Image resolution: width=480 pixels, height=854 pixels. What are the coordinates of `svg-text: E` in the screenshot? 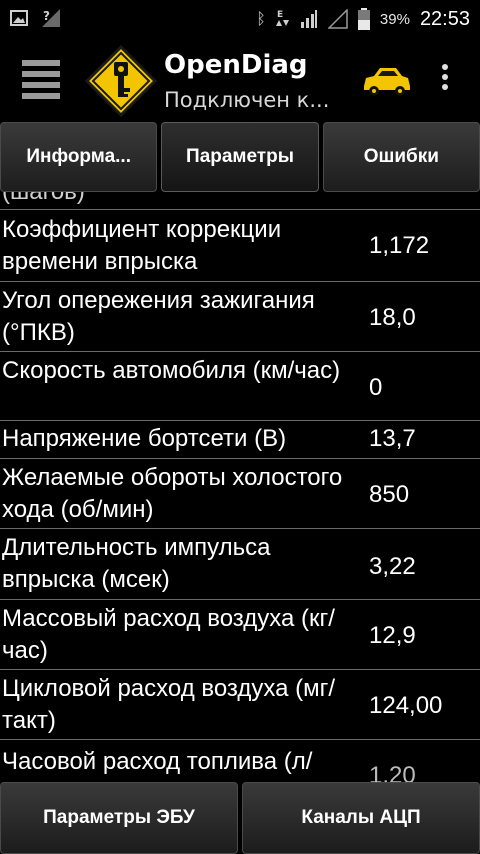 It's located at (280, 15).